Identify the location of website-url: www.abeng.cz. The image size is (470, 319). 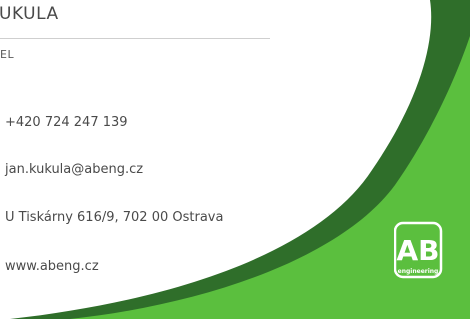
(52, 266).